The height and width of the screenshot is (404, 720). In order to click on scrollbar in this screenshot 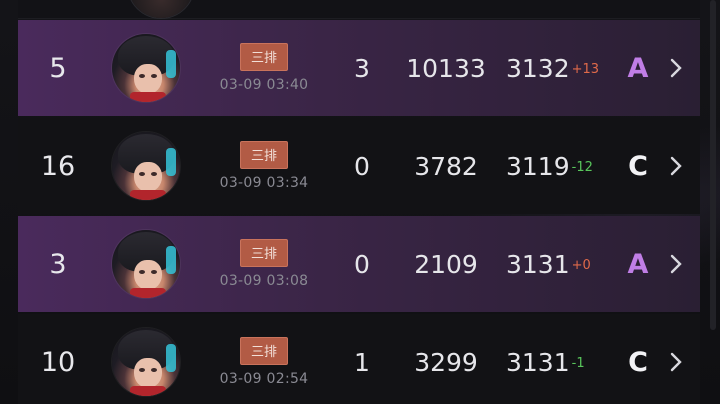, I will do `click(713, 165)`.